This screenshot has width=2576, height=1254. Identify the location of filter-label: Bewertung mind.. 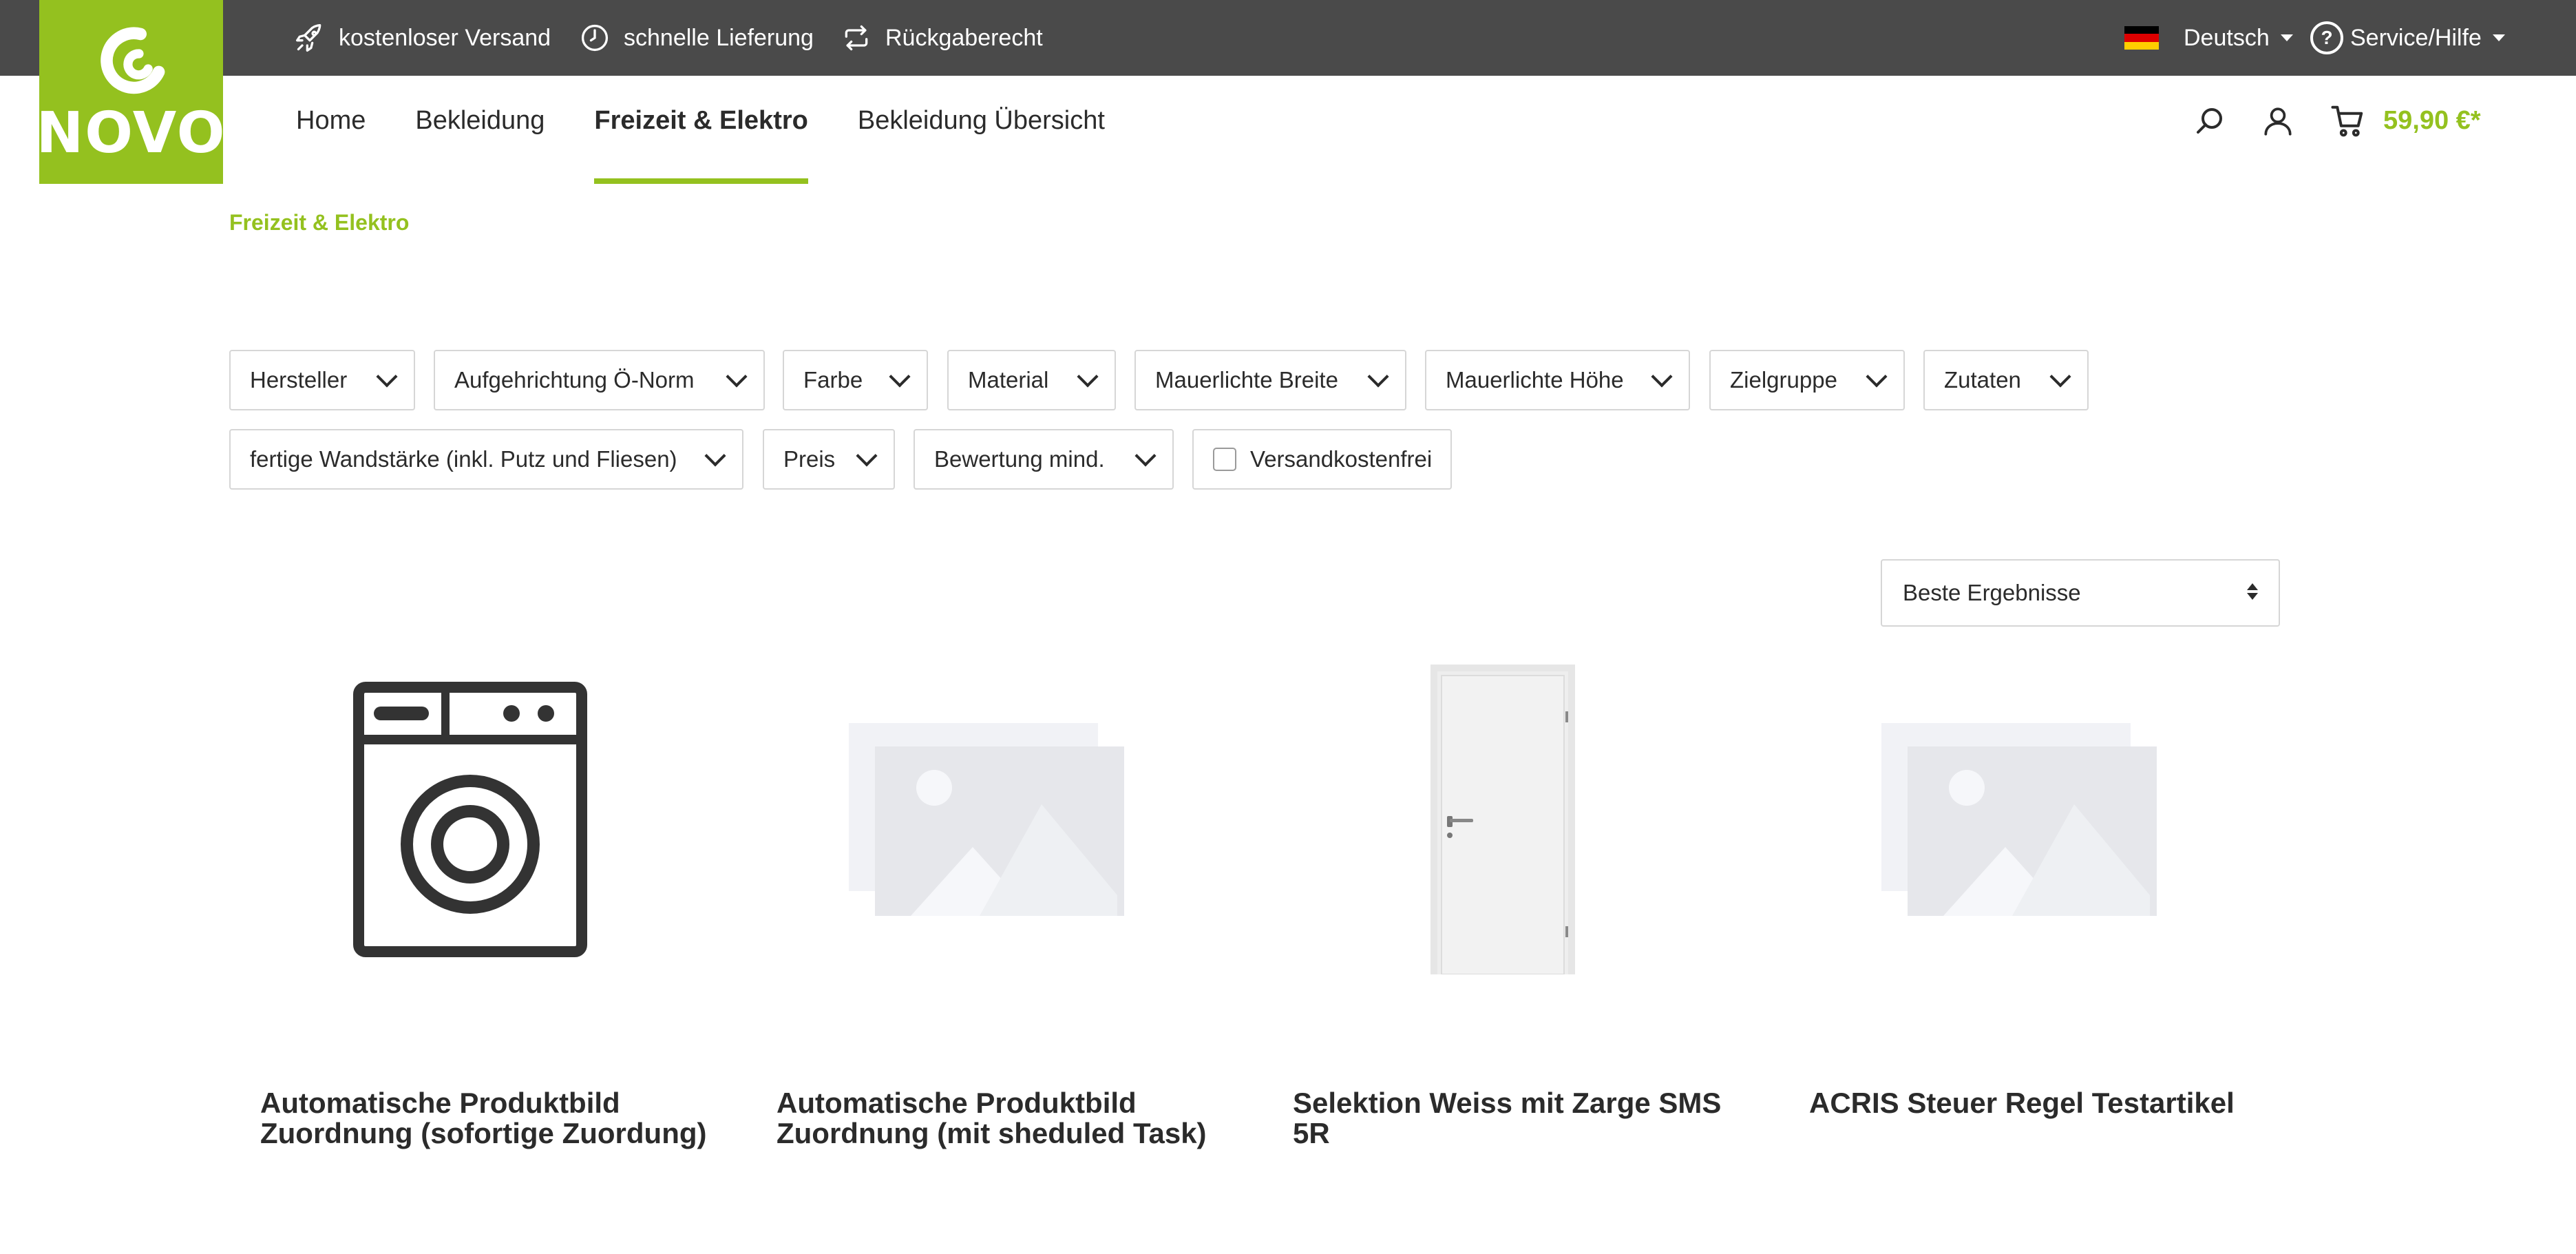
(1020, 459).